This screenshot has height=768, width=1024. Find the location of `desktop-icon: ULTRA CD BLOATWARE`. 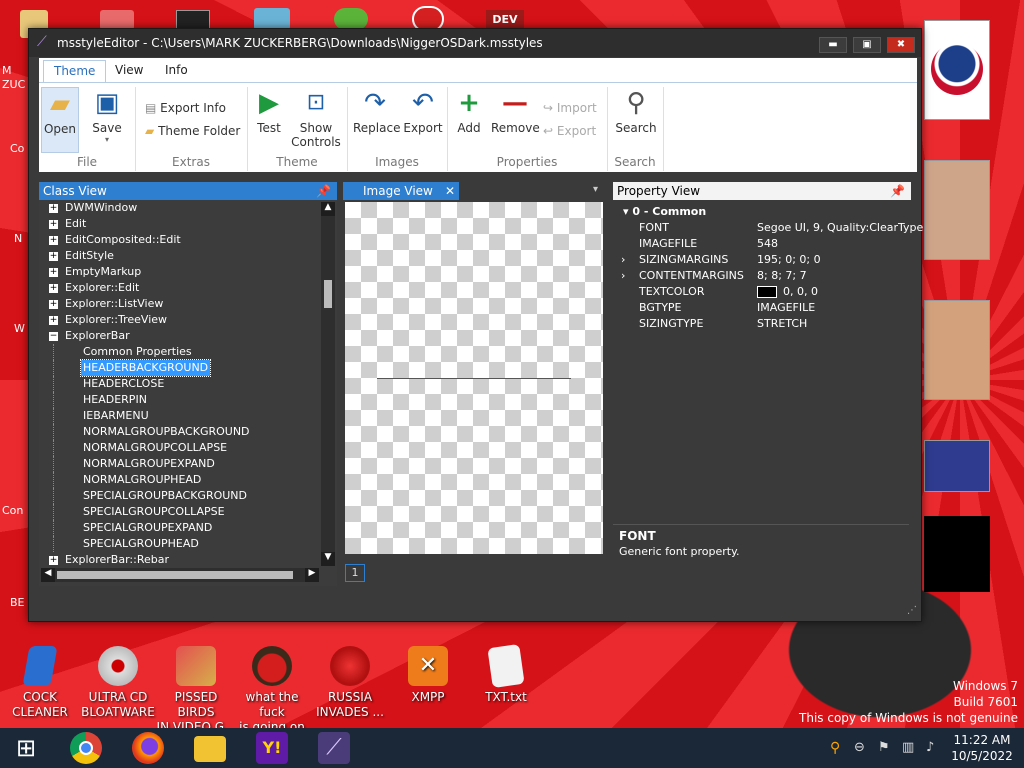

desktop-icon: ULTRA CD BLOATWARE is located at coordinates (118, 683).